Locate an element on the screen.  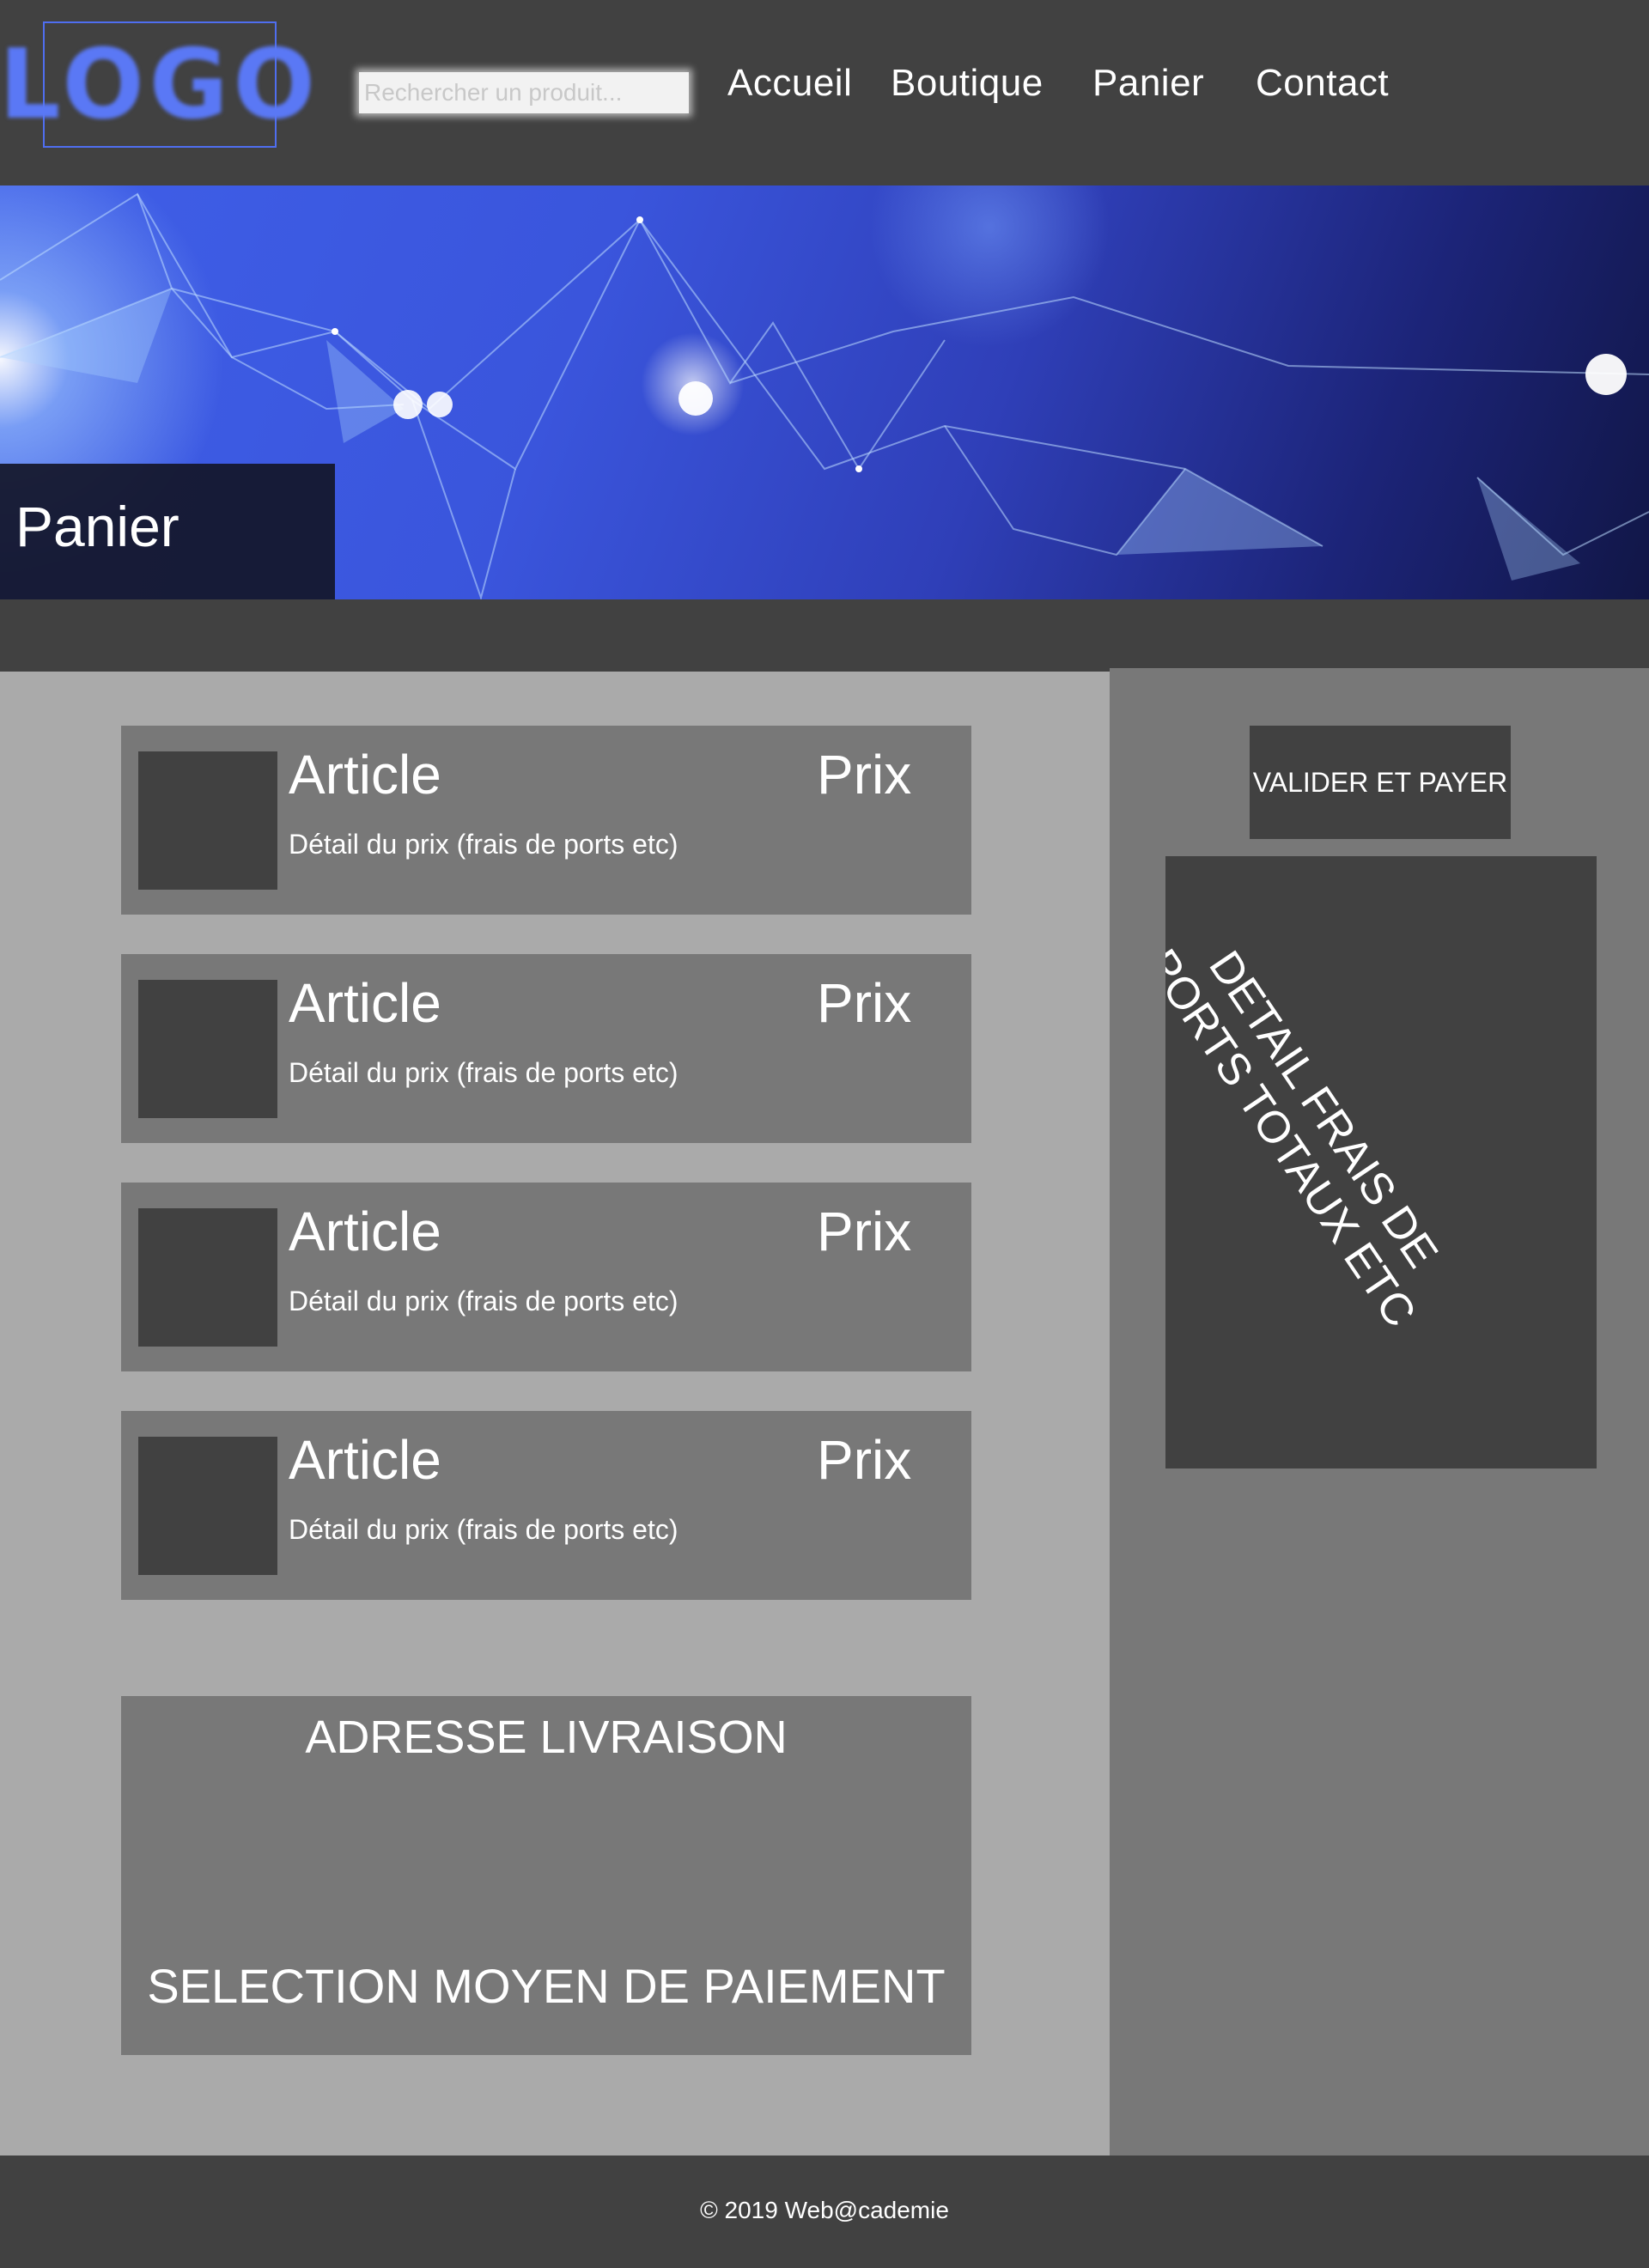
nav-boutique: Boutique is located at coordinates (968, 83).